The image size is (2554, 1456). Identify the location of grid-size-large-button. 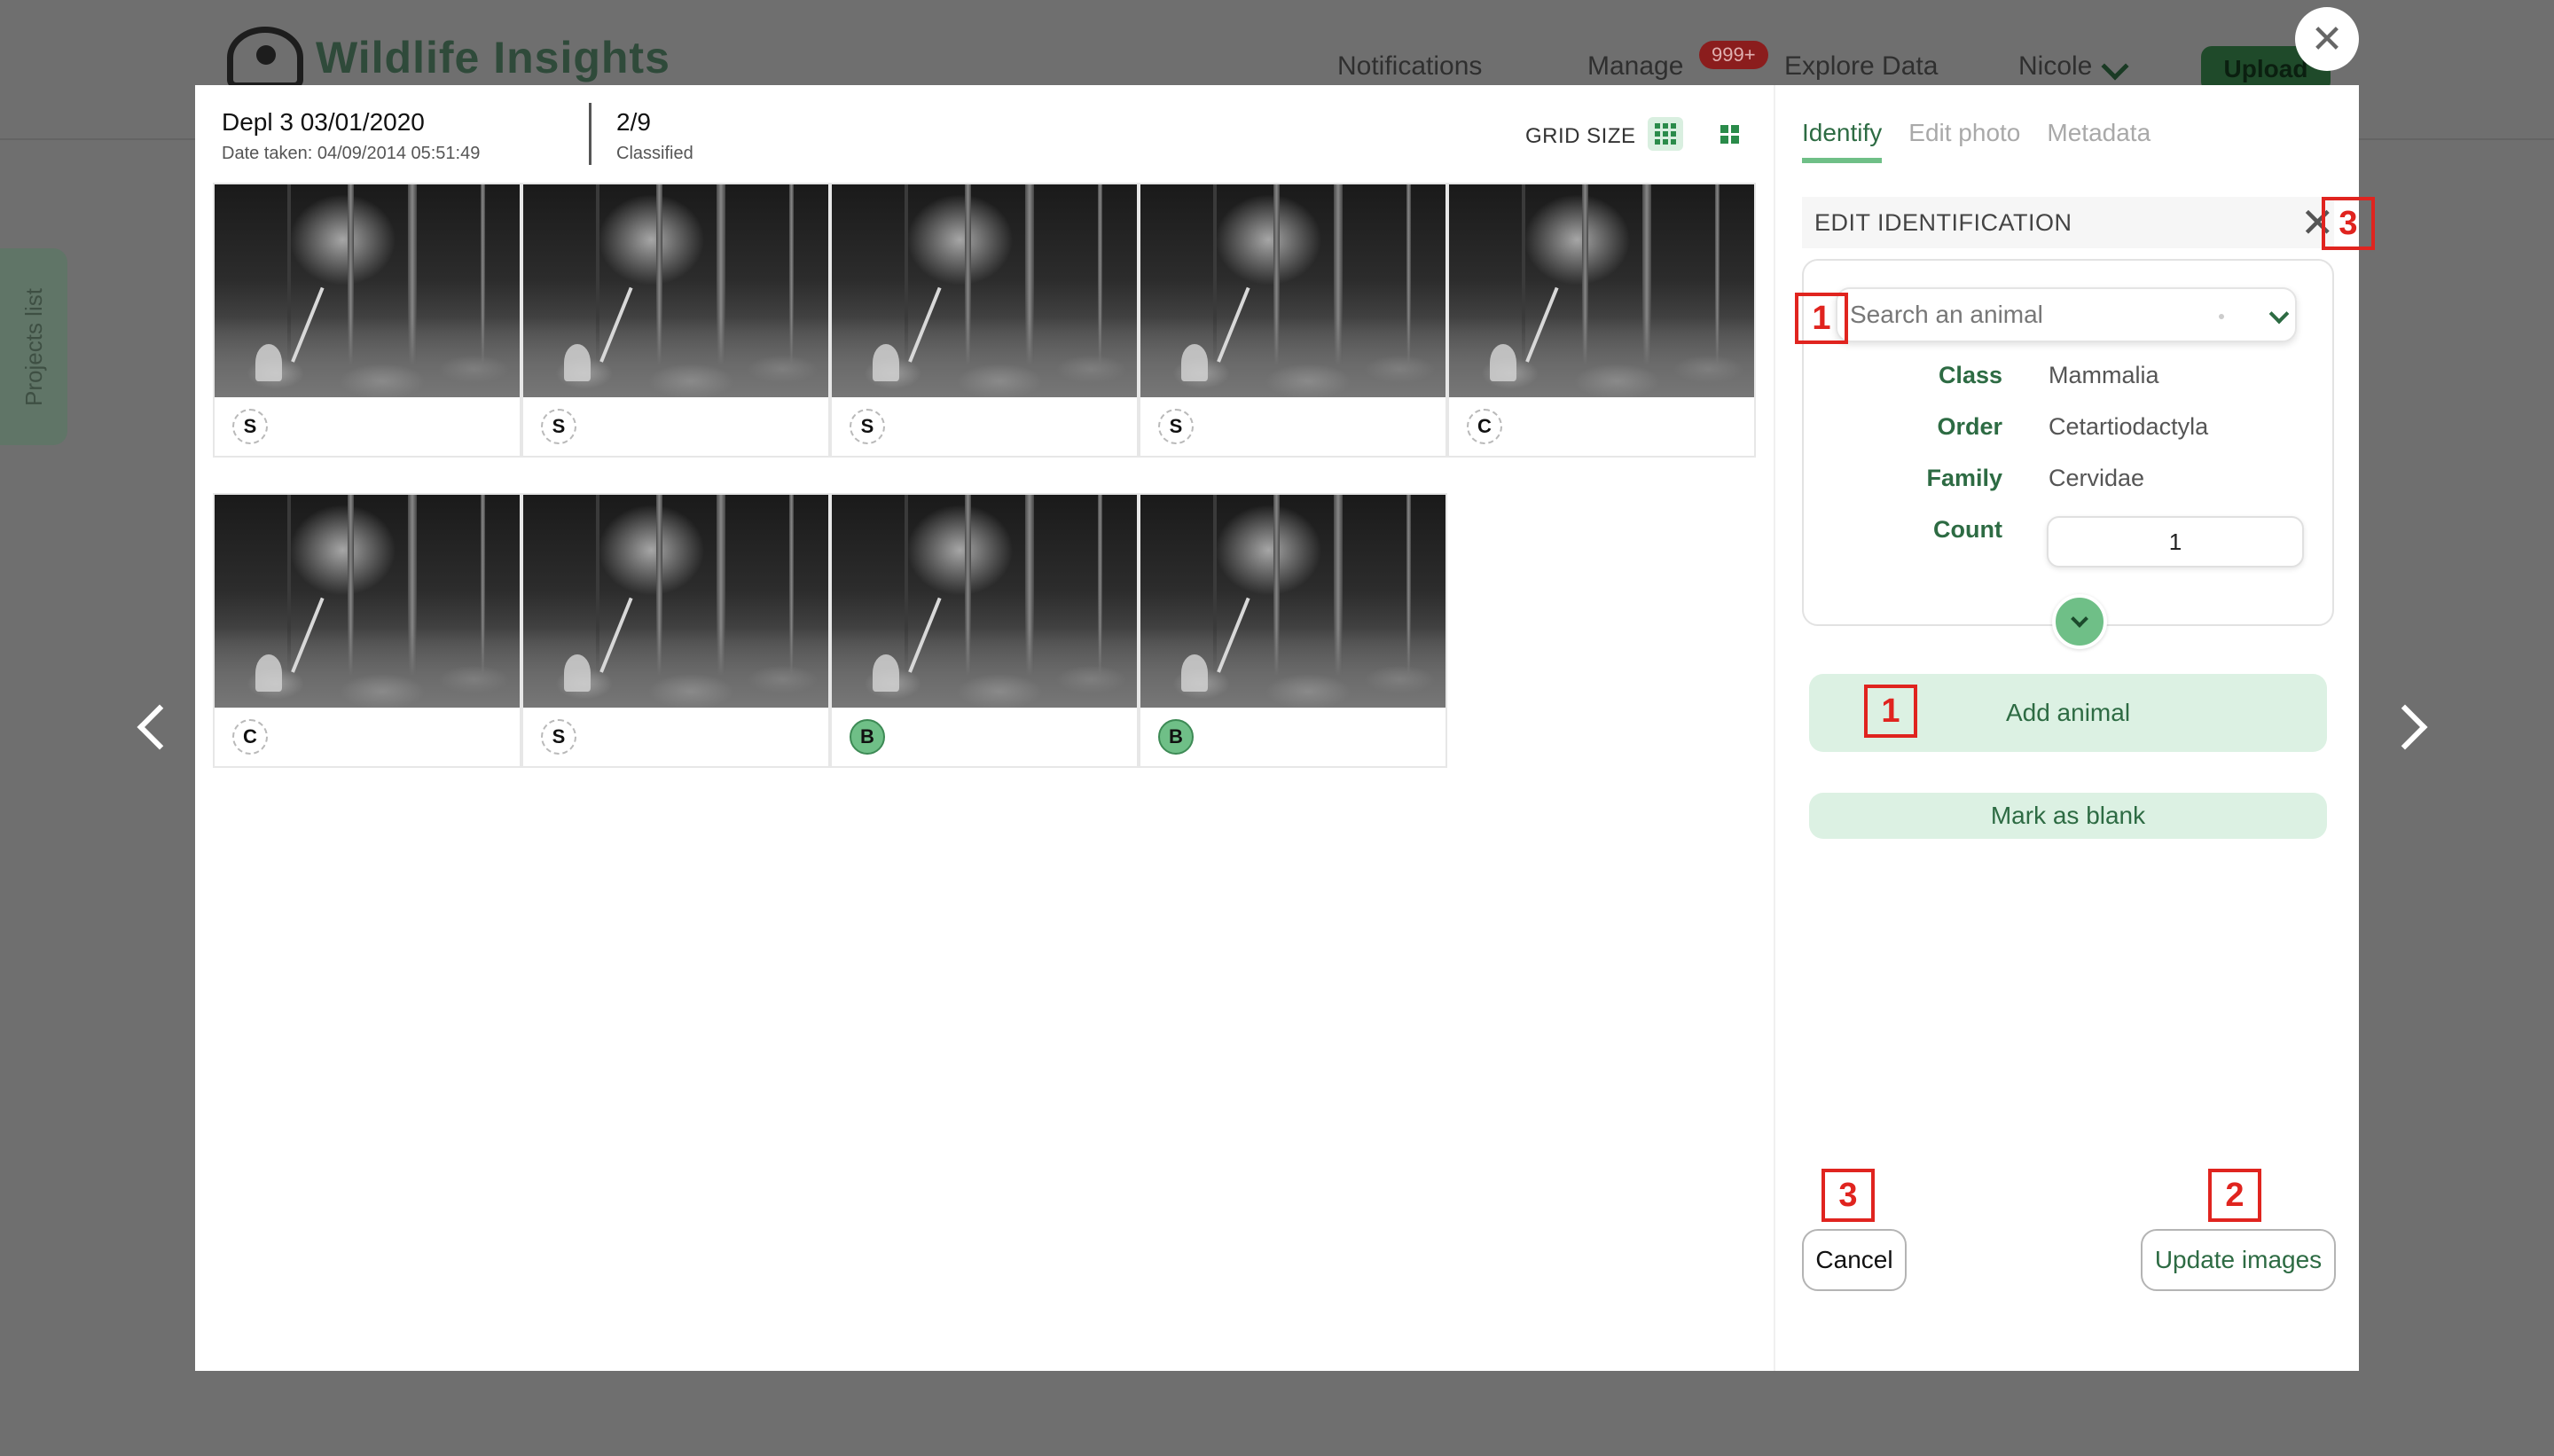
(1729, 134).